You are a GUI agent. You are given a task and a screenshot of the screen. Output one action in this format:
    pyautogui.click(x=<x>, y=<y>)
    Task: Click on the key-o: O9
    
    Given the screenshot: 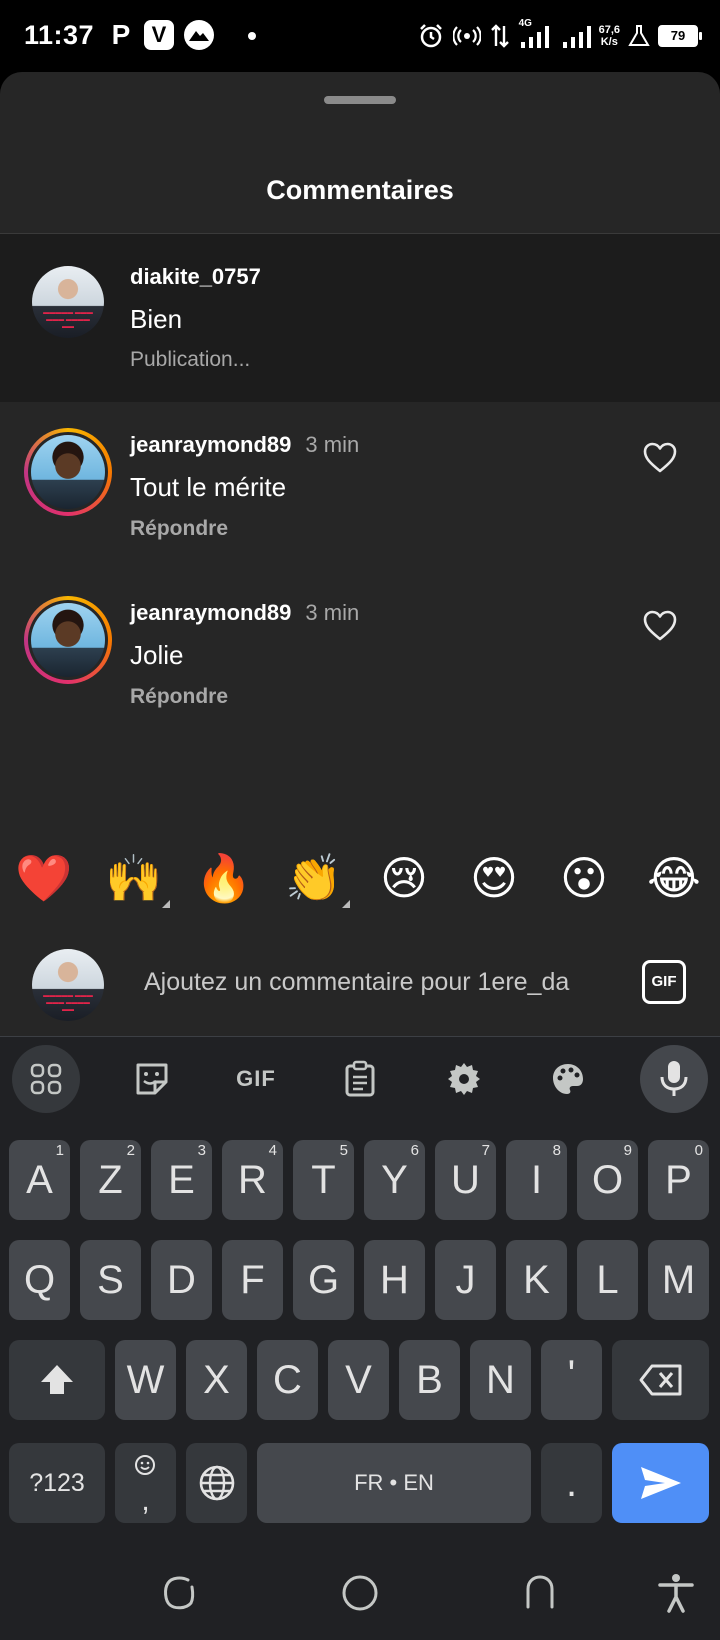 What is the action you would take?
    pyautogui.click(x=607, y=1180)
    